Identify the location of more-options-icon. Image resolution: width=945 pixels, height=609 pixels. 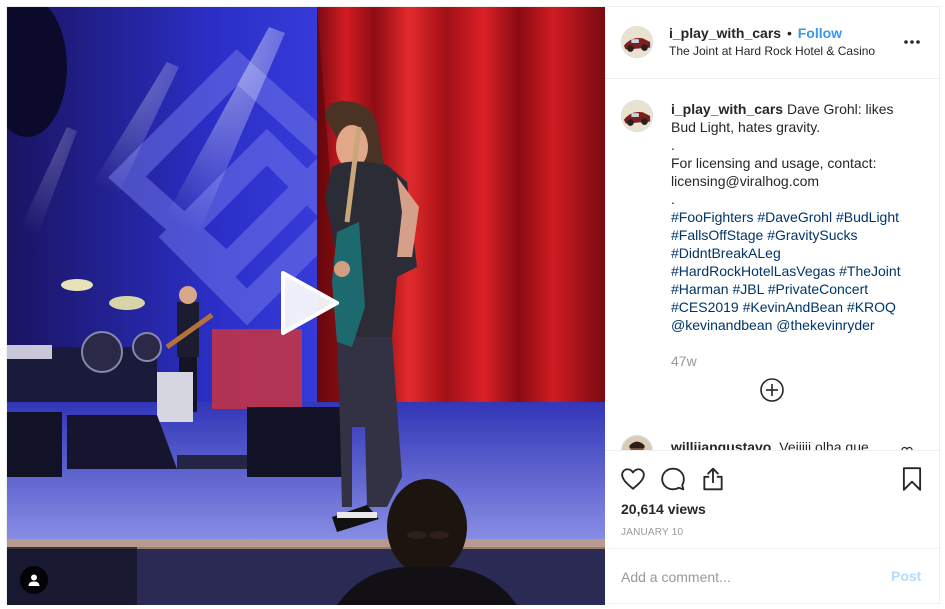
(912, 42).